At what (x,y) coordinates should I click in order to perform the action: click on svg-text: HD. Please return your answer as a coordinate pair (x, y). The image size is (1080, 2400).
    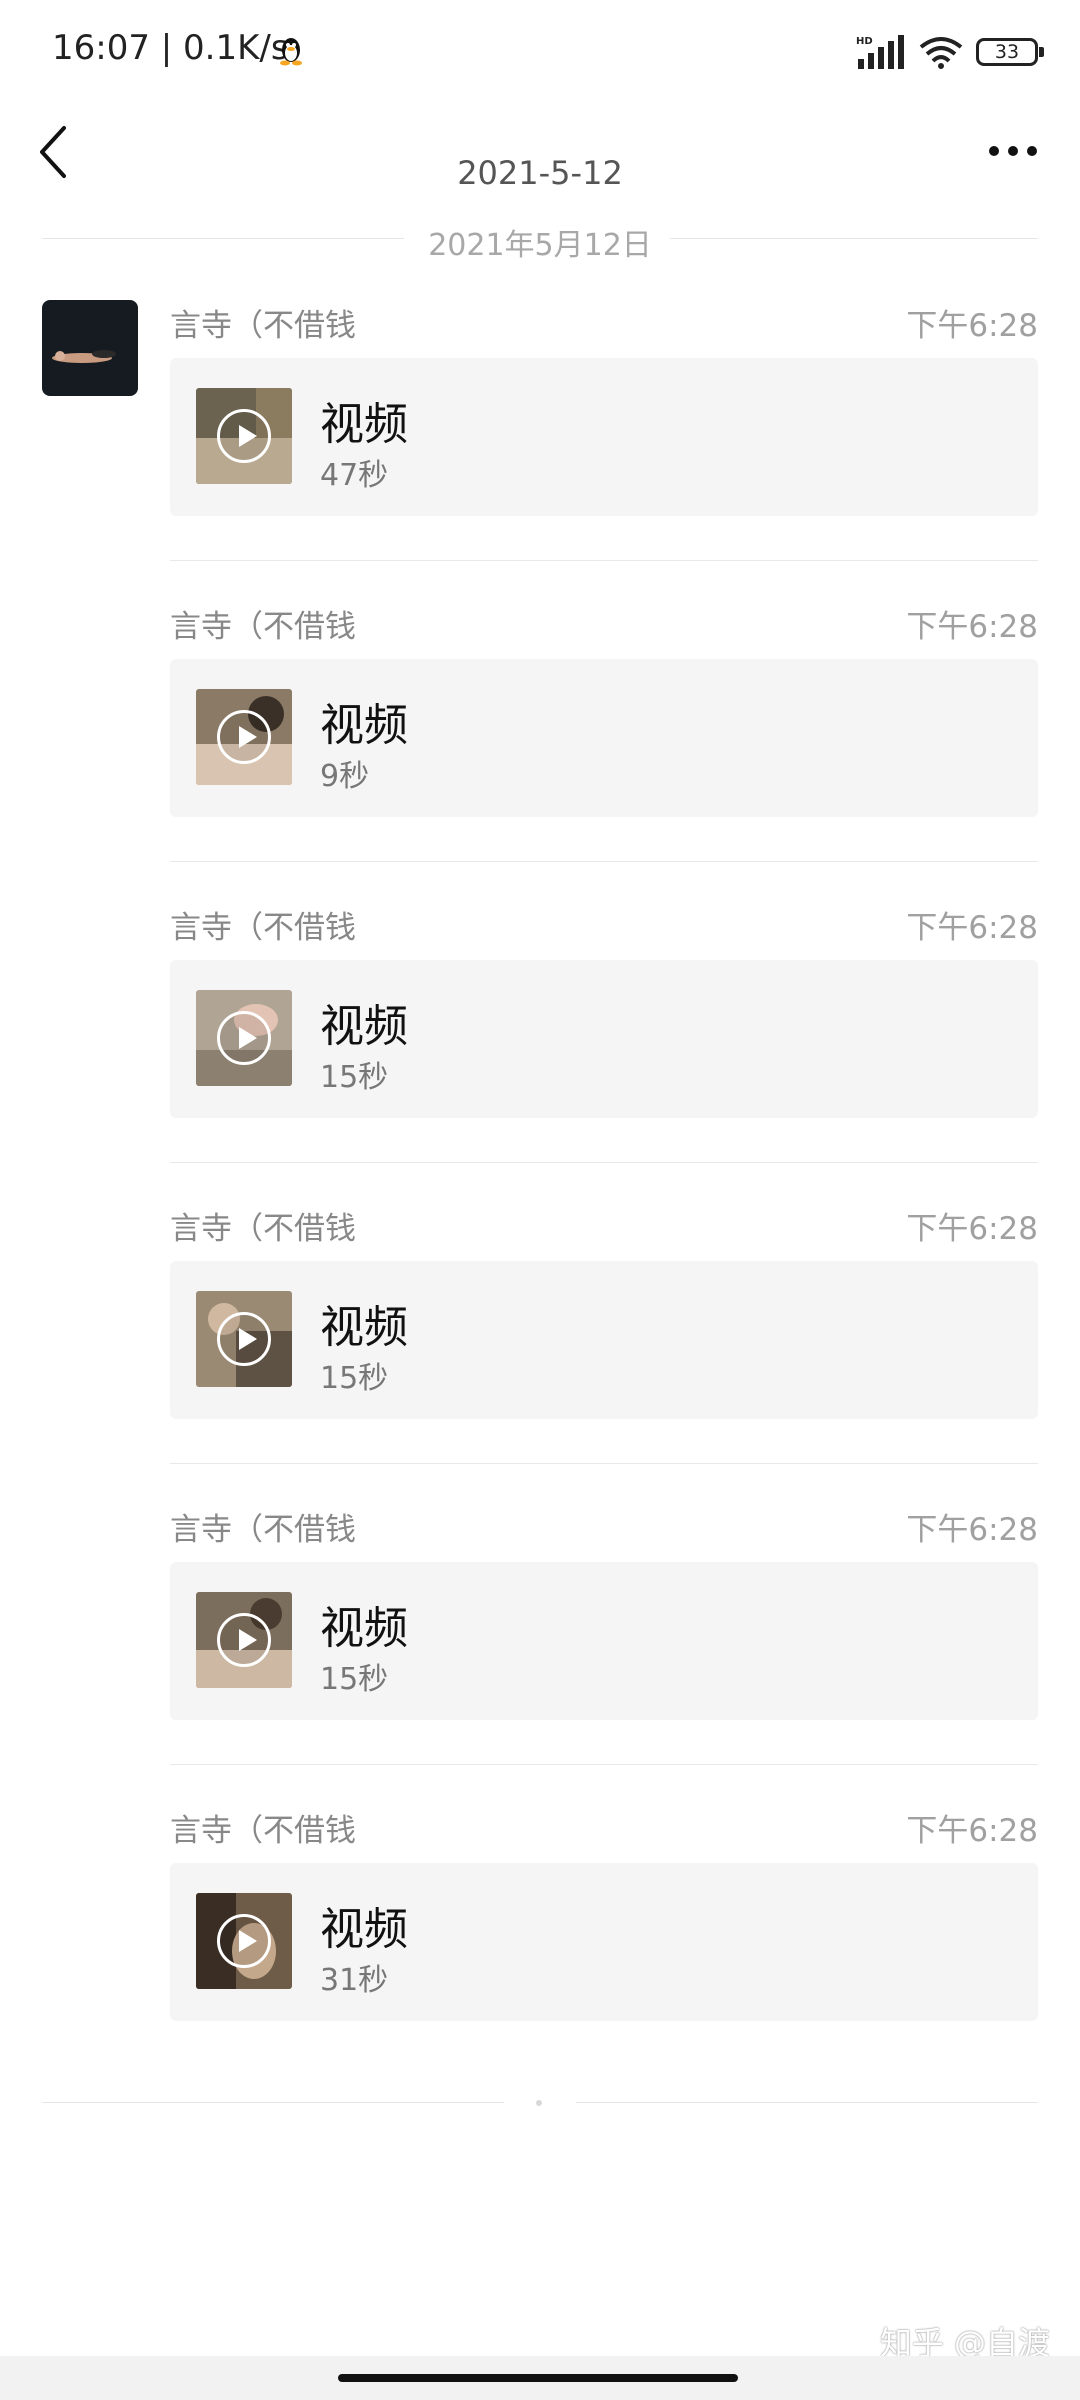
    Looking at the image, I should click on (864, 41).